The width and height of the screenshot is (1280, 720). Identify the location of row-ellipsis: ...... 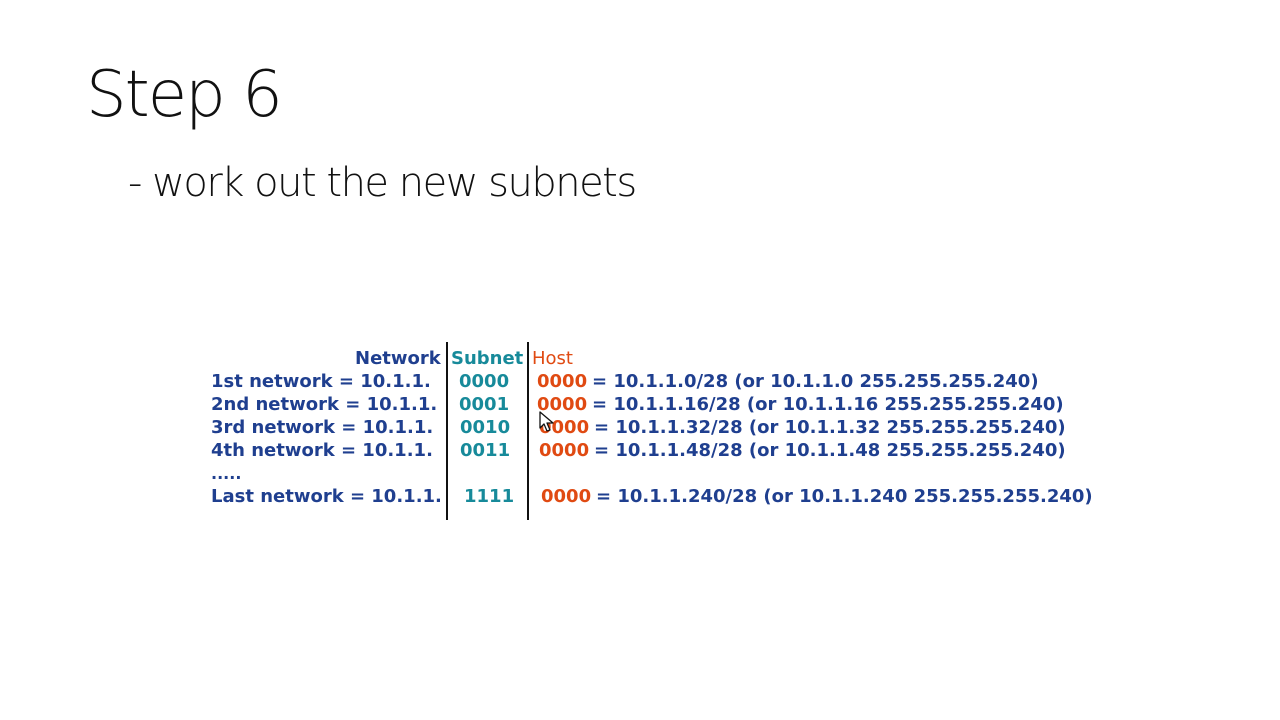
(226, 473).